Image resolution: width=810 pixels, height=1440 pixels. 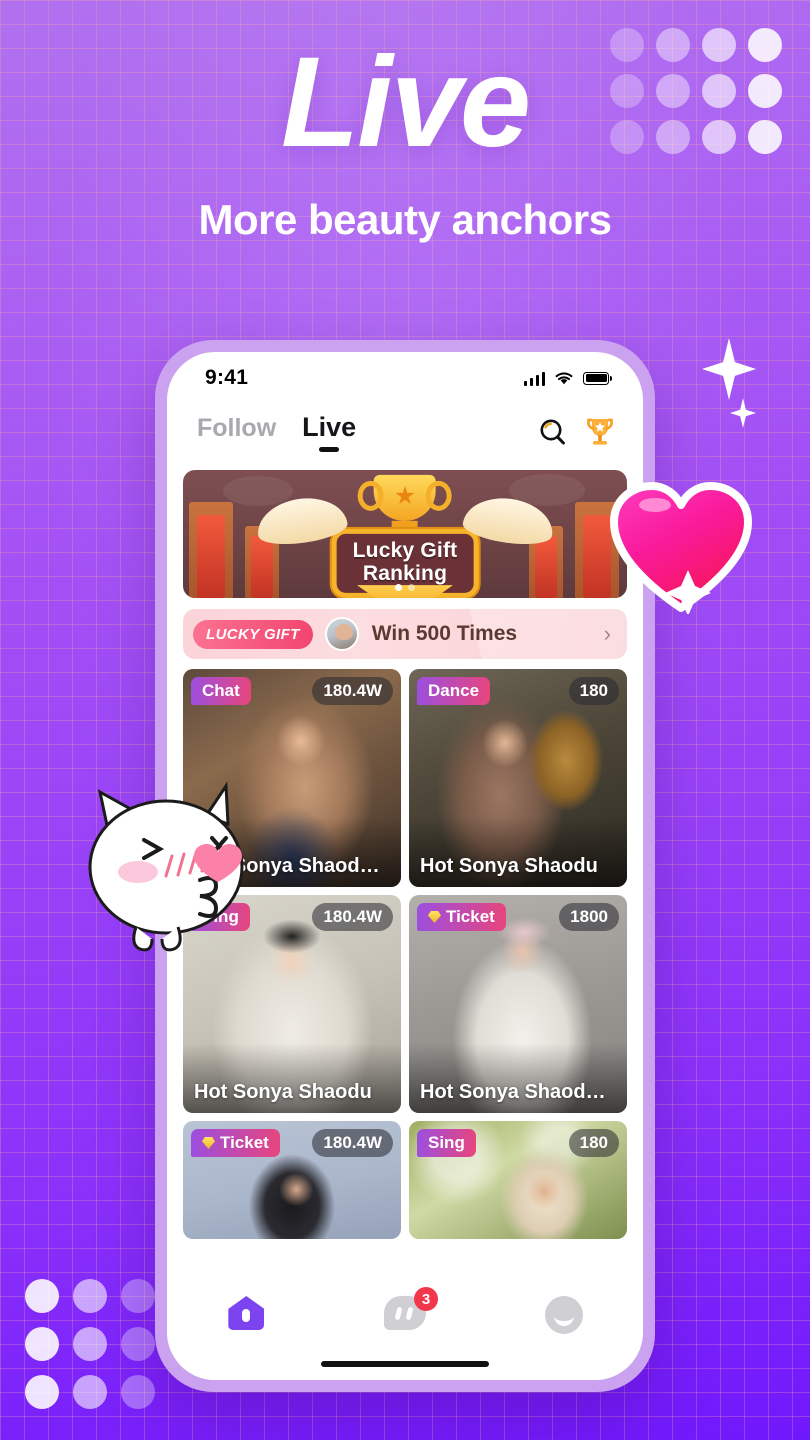 What do you see at coordinates (367, 432) in the screenshot?
I see `tab-list: Follow Live` at bounding box center [367, 432].